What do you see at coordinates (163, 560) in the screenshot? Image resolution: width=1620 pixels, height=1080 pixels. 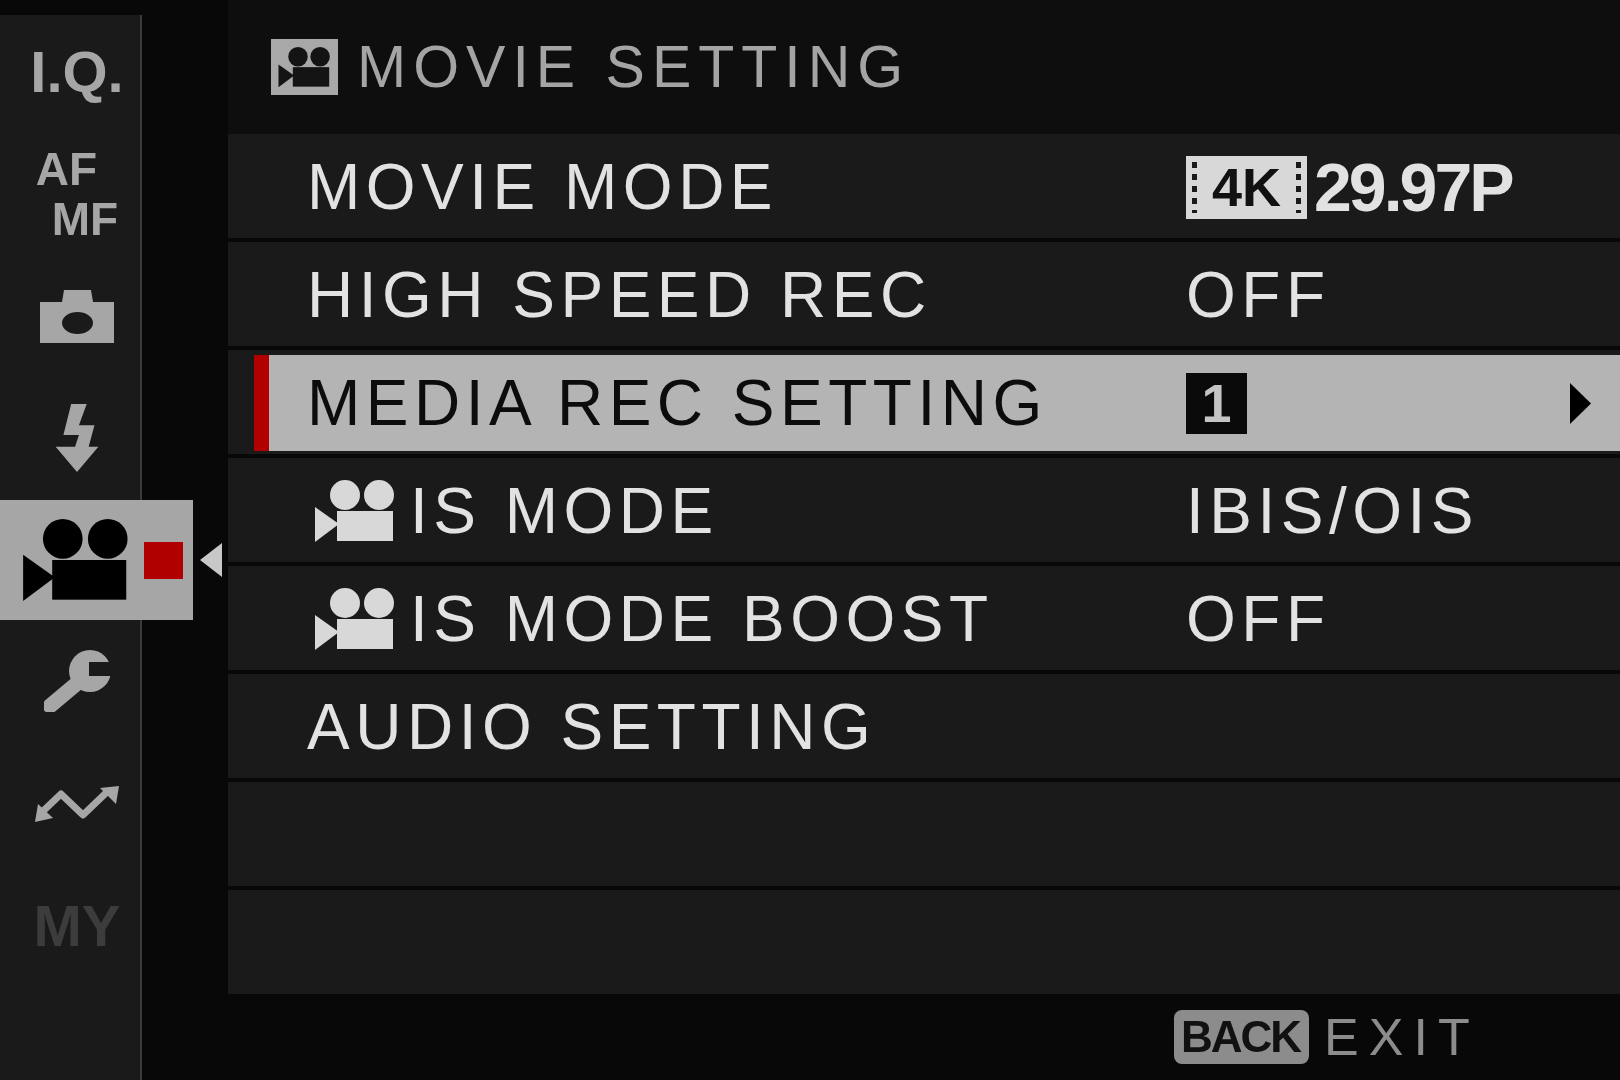 I see `square-marker-icon` at bounding box center [163, 560].